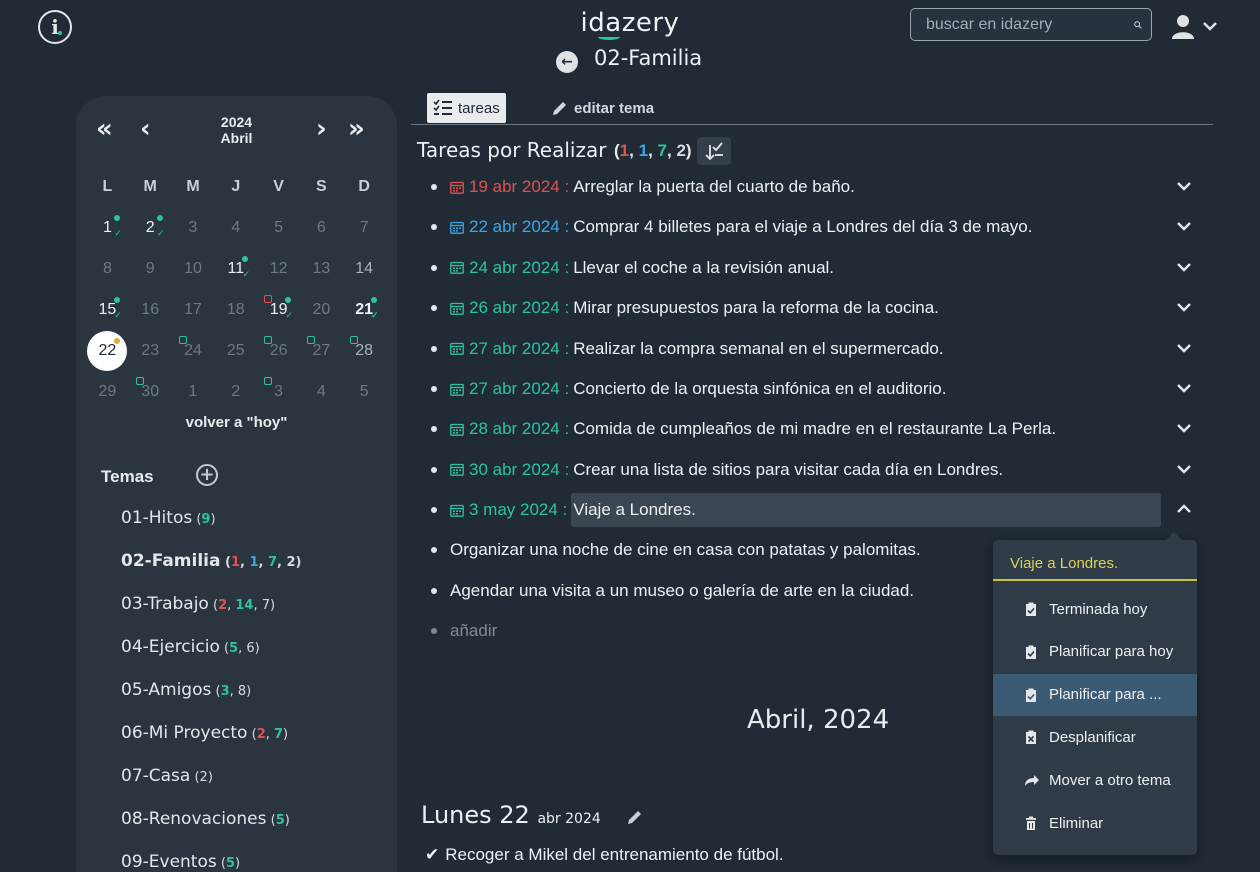  I want to click on calendar-day: 27, so click(321, 350).